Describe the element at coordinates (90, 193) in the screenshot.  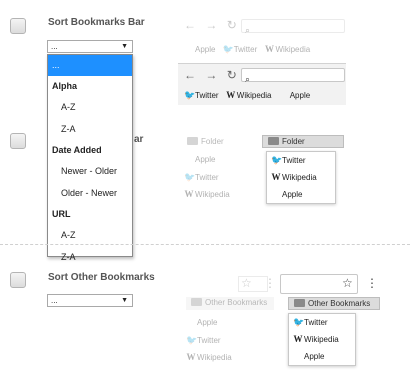
I see `dropdown-option-older-newer: Older - Newer` at that location.